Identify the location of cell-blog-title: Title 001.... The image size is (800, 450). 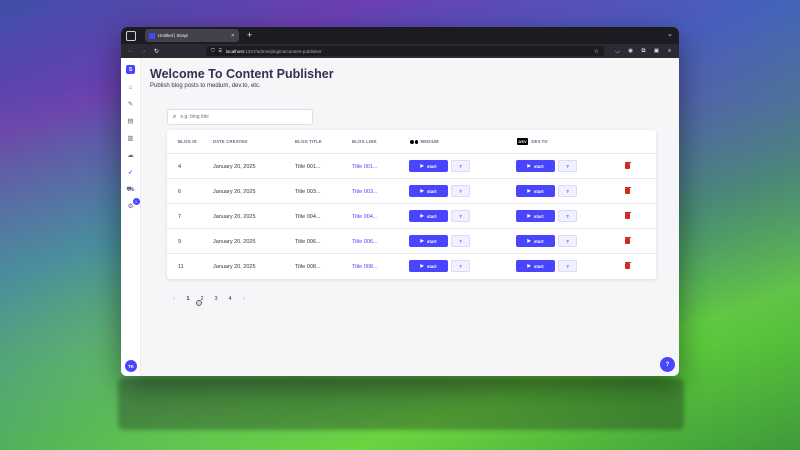
(308, 166).